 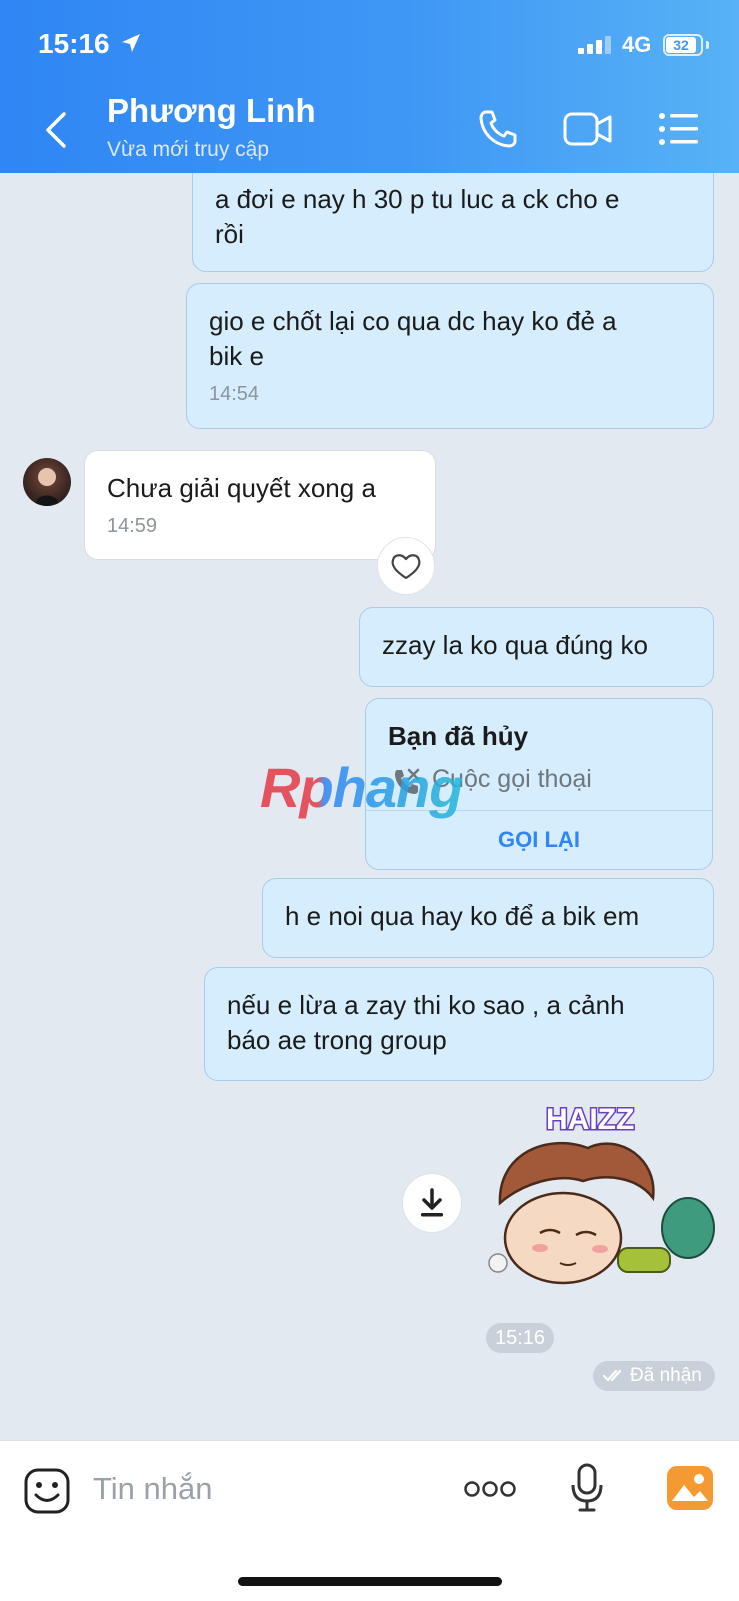 What do you see at coordinates (690, 1488) in the screenshot?
I see `gallery-icon` at bounding box center [690, 1488].